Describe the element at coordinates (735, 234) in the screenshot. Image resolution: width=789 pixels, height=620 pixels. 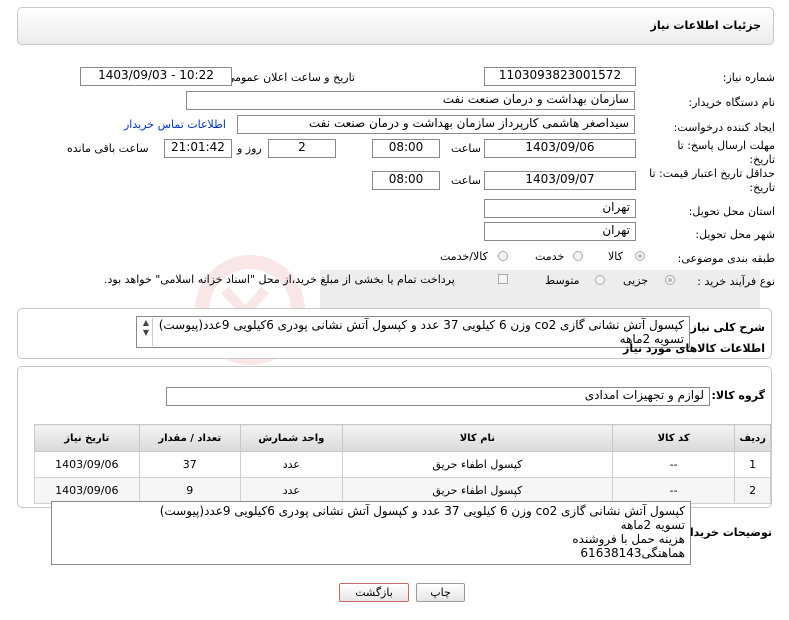
I see `city-label: شهر محل تحویل:` at that location.